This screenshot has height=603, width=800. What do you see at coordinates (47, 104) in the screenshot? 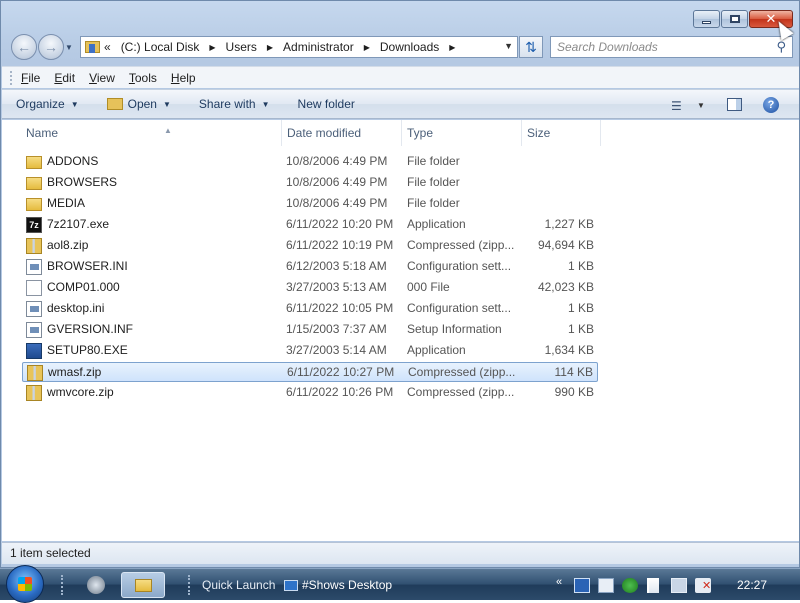
I see `organize-button: Organize ▼` at bounding box center [47, 104].